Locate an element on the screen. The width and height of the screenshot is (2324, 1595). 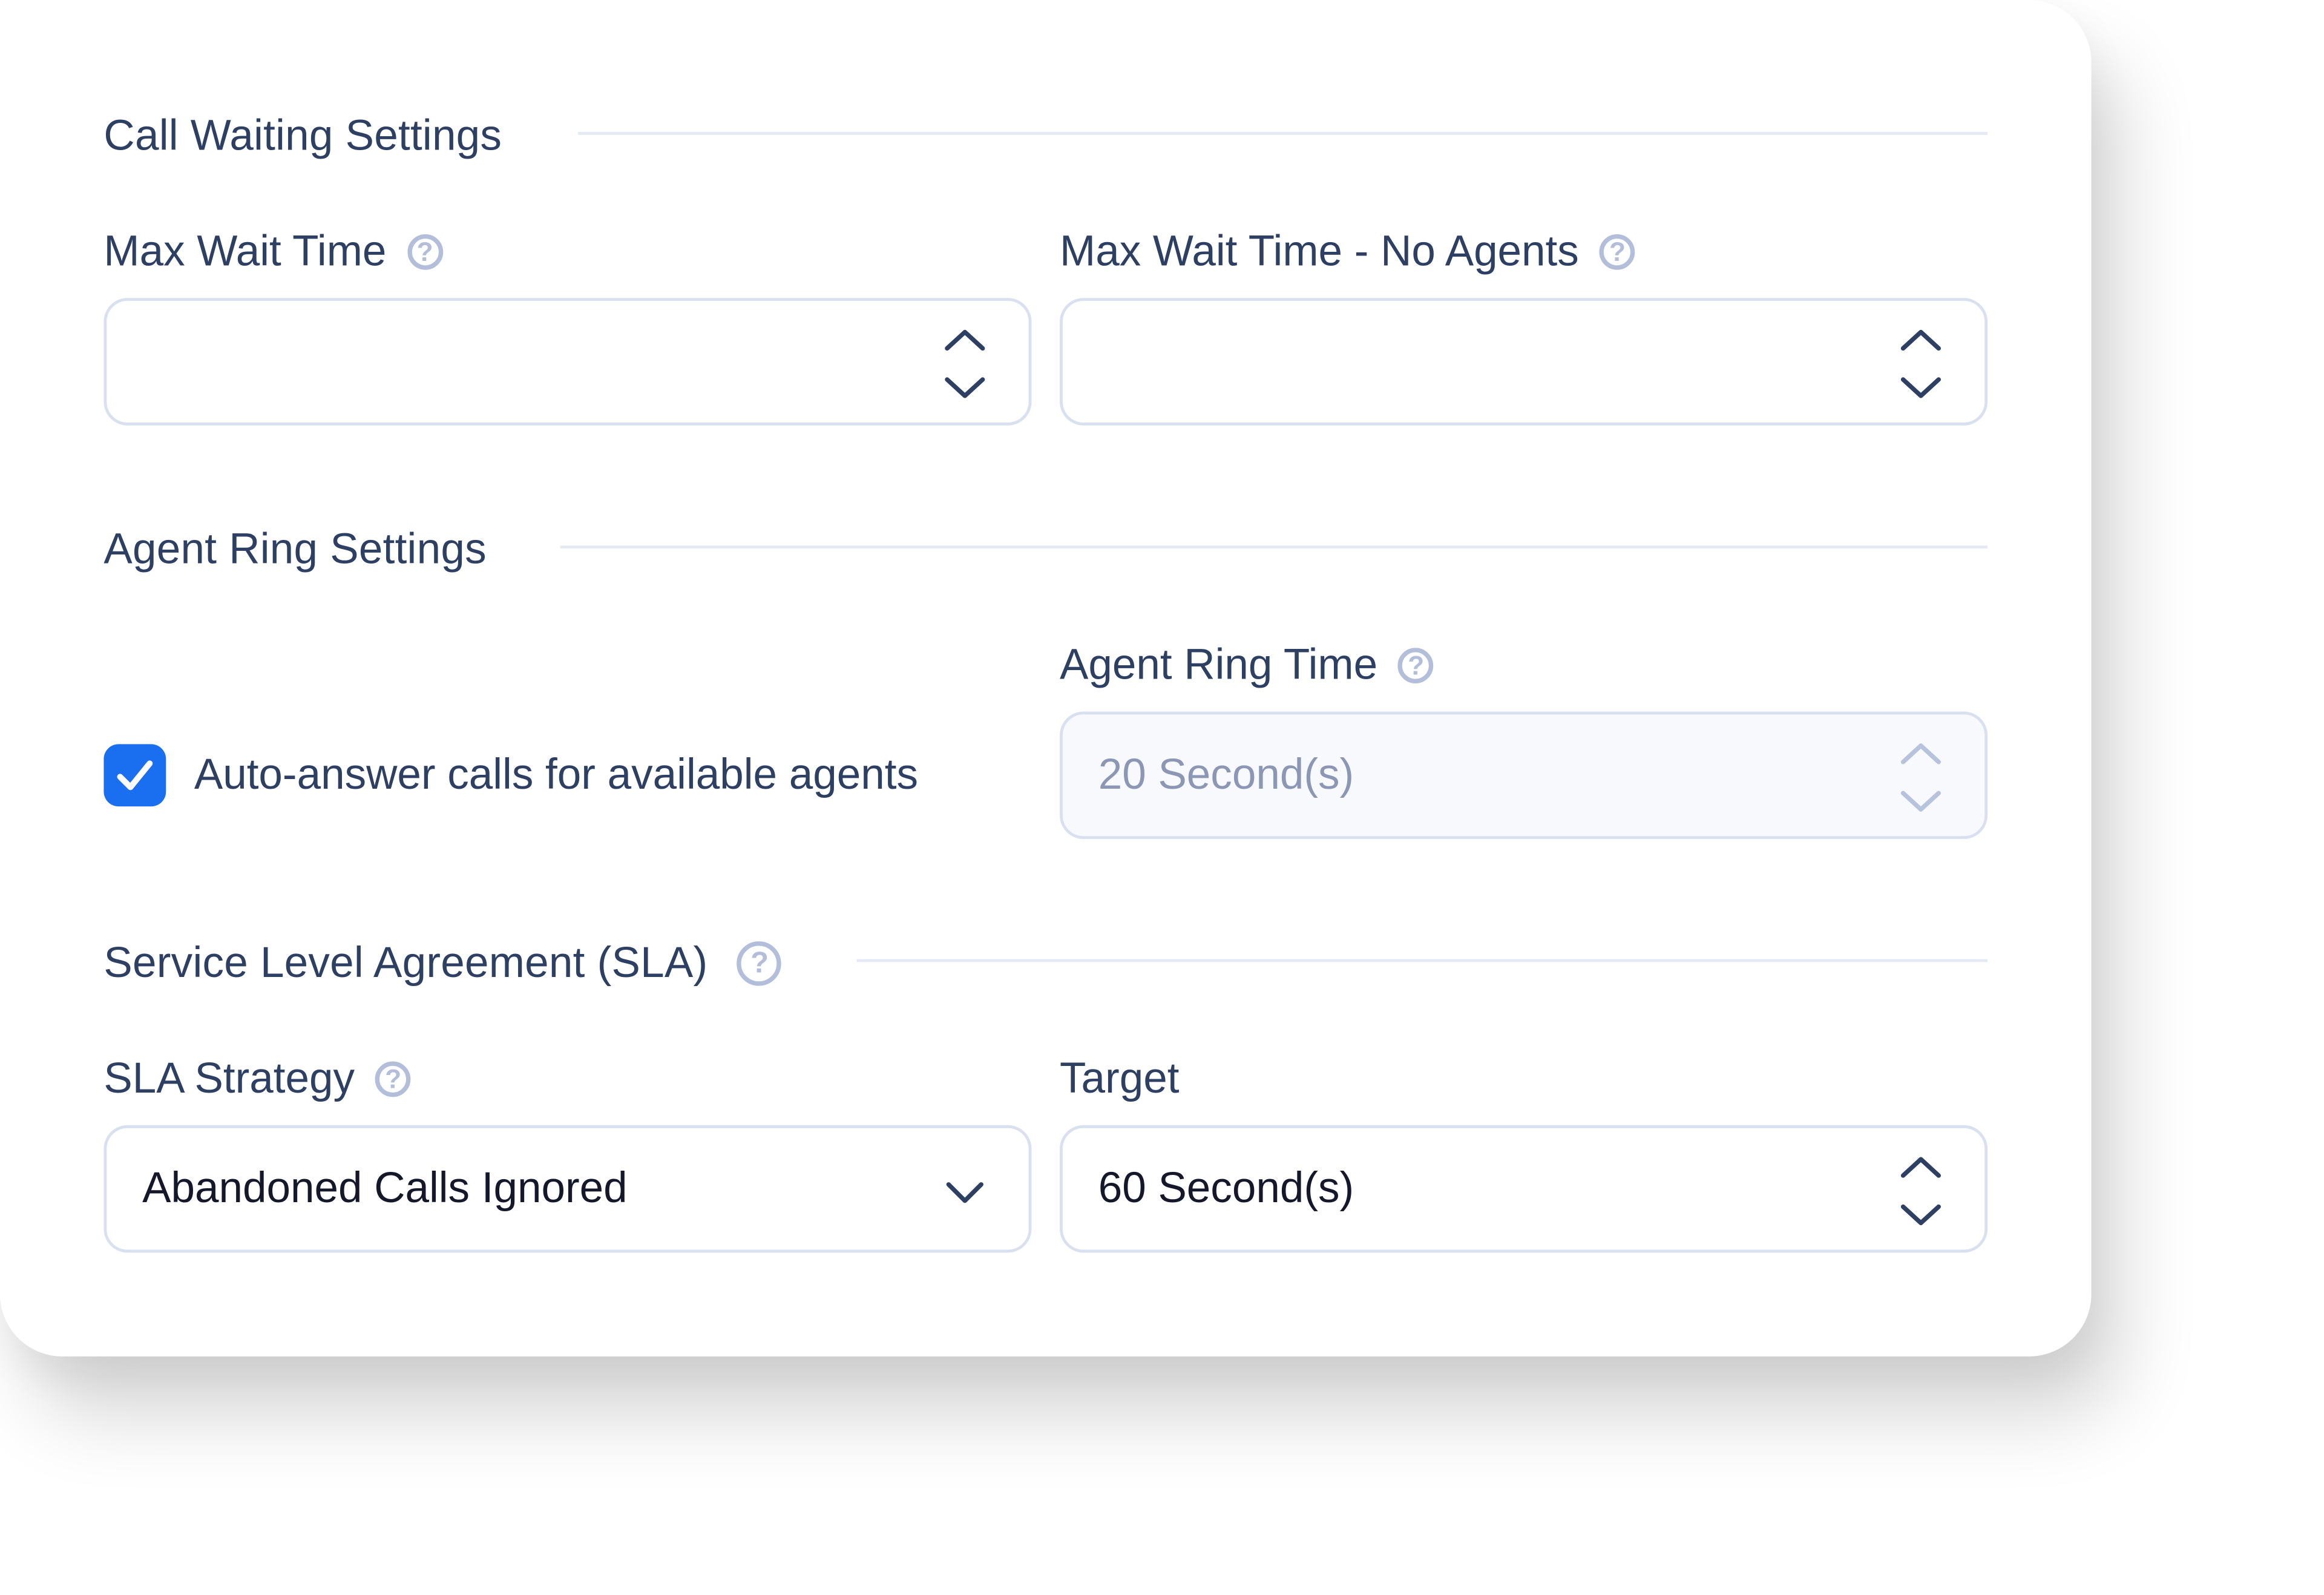
agent-ring-time-label-row: Agent Ring Time ? is located at coordinates (1247, 666).